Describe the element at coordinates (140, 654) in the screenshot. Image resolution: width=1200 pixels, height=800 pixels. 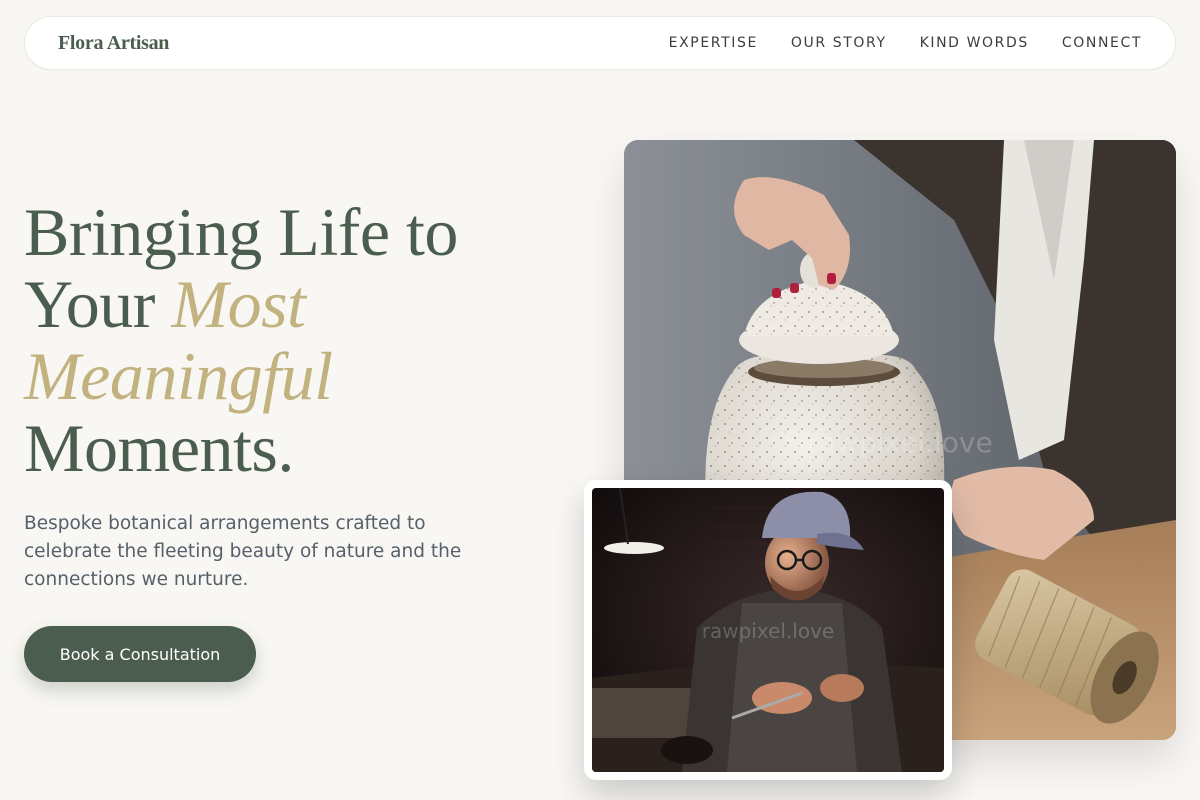
I see `book-consultation-button: Book a Consultation` at that location.